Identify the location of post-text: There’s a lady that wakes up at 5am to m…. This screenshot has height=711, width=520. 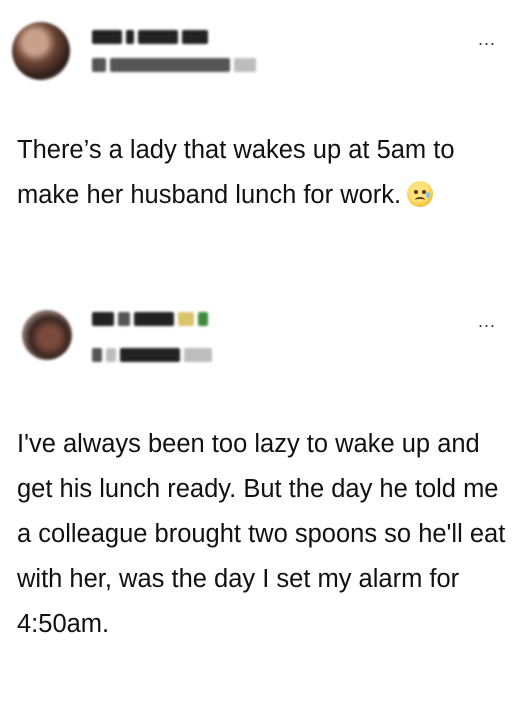
(257, 173).